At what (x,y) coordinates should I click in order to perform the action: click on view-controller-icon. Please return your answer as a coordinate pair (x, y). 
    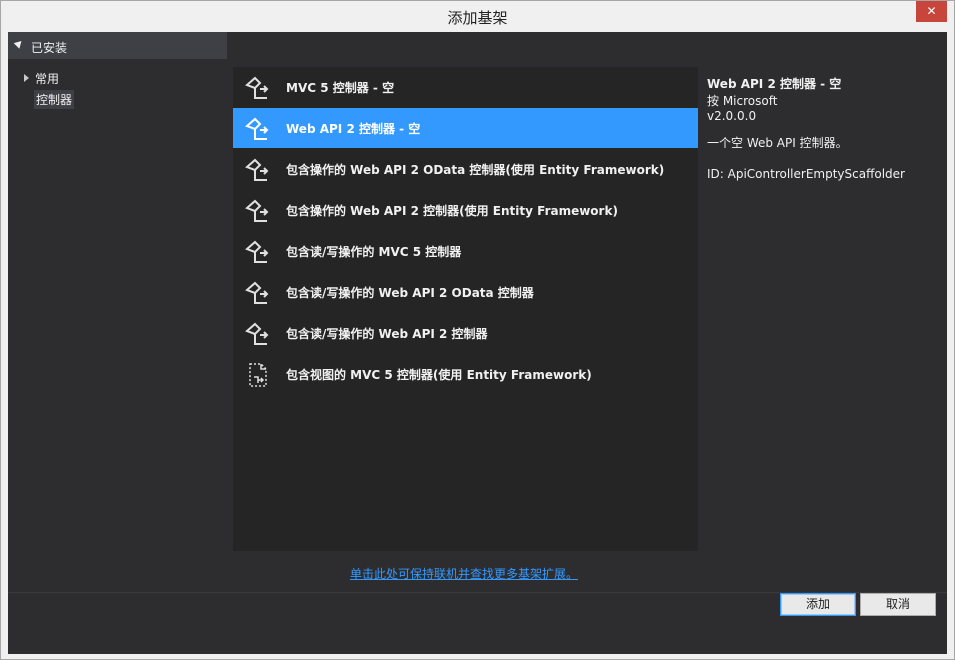
    Looking at the image, I should click on (258, 375).